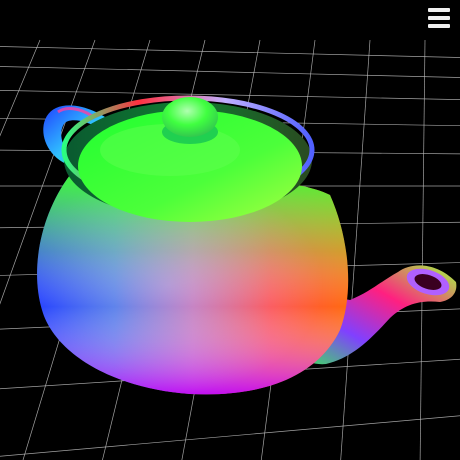  Describe the element at coordinates (439, 26) in the screenshot. I see `menu-bar-bottom` at that location.